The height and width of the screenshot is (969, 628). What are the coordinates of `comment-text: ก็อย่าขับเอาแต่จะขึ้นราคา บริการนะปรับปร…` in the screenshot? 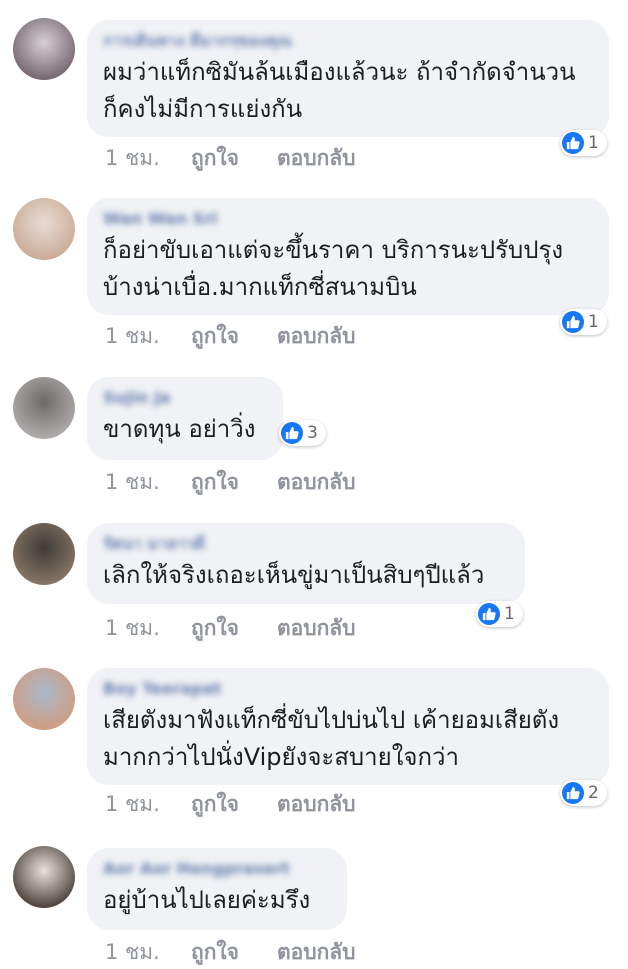 It's located at (347, 269).